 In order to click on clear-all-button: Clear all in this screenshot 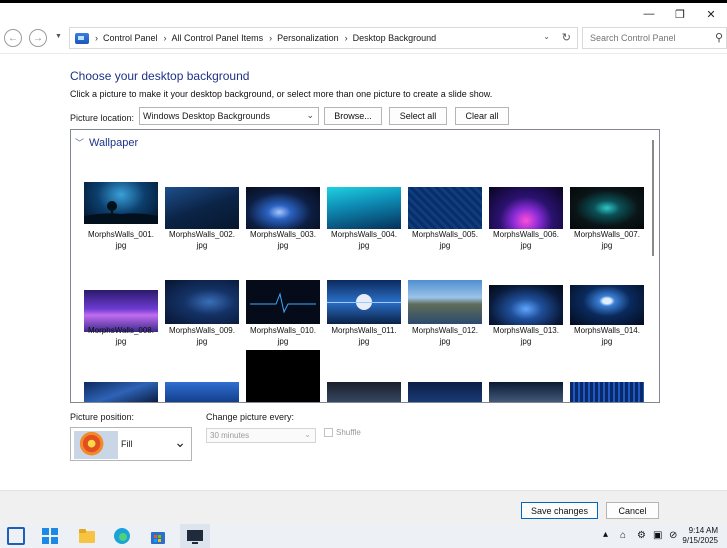, I will do `click(482, 116)`.